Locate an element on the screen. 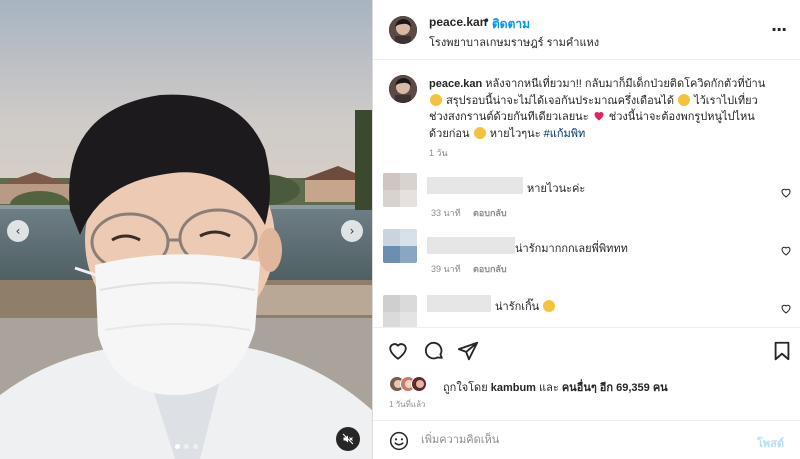 This screenshot has width=800, height=459. speaker-muted-icon is located at coordinates (348, 439).